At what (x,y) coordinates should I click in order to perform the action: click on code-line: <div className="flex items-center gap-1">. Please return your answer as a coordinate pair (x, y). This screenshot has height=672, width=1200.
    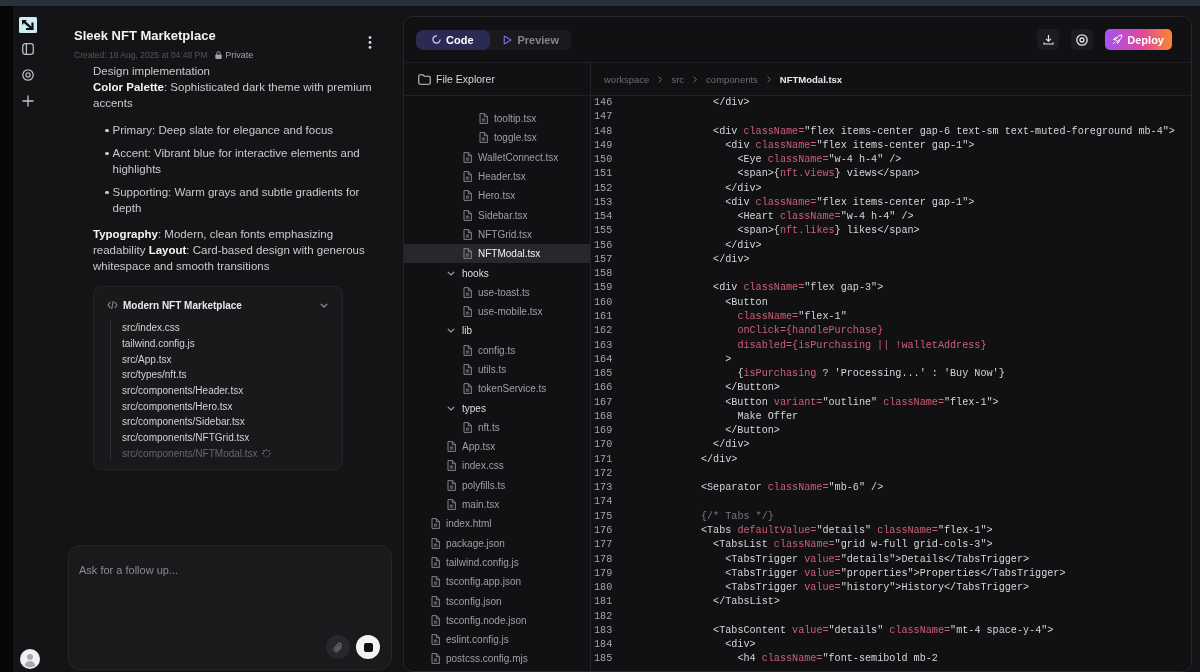
    Looking at the image, I should click on (850, 202).